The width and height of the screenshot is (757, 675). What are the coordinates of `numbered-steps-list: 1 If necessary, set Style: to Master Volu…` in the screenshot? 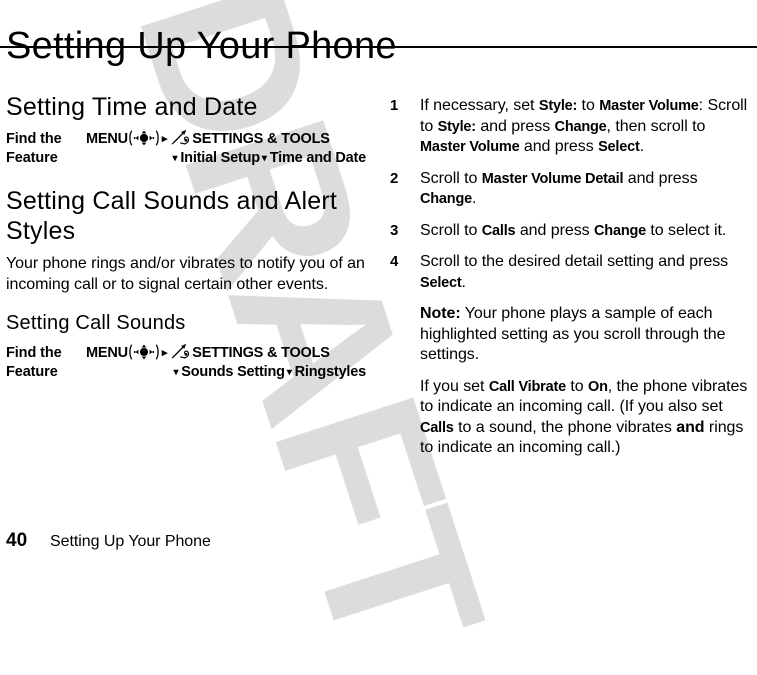 It's located at (571, 194).